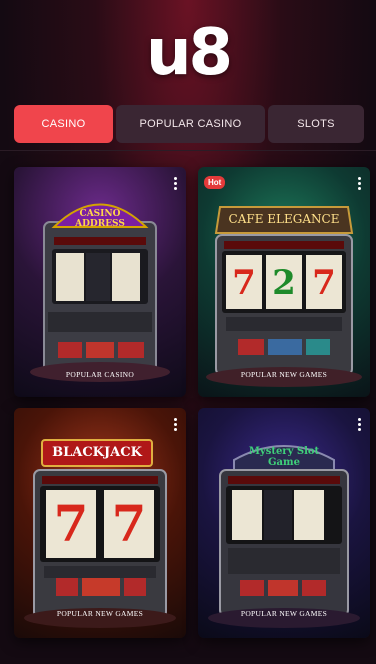 The height and width of the screenshot is (664, 376). I want to click on machine-sign-2: CAFE ELEGANCE, so click(284, 219).